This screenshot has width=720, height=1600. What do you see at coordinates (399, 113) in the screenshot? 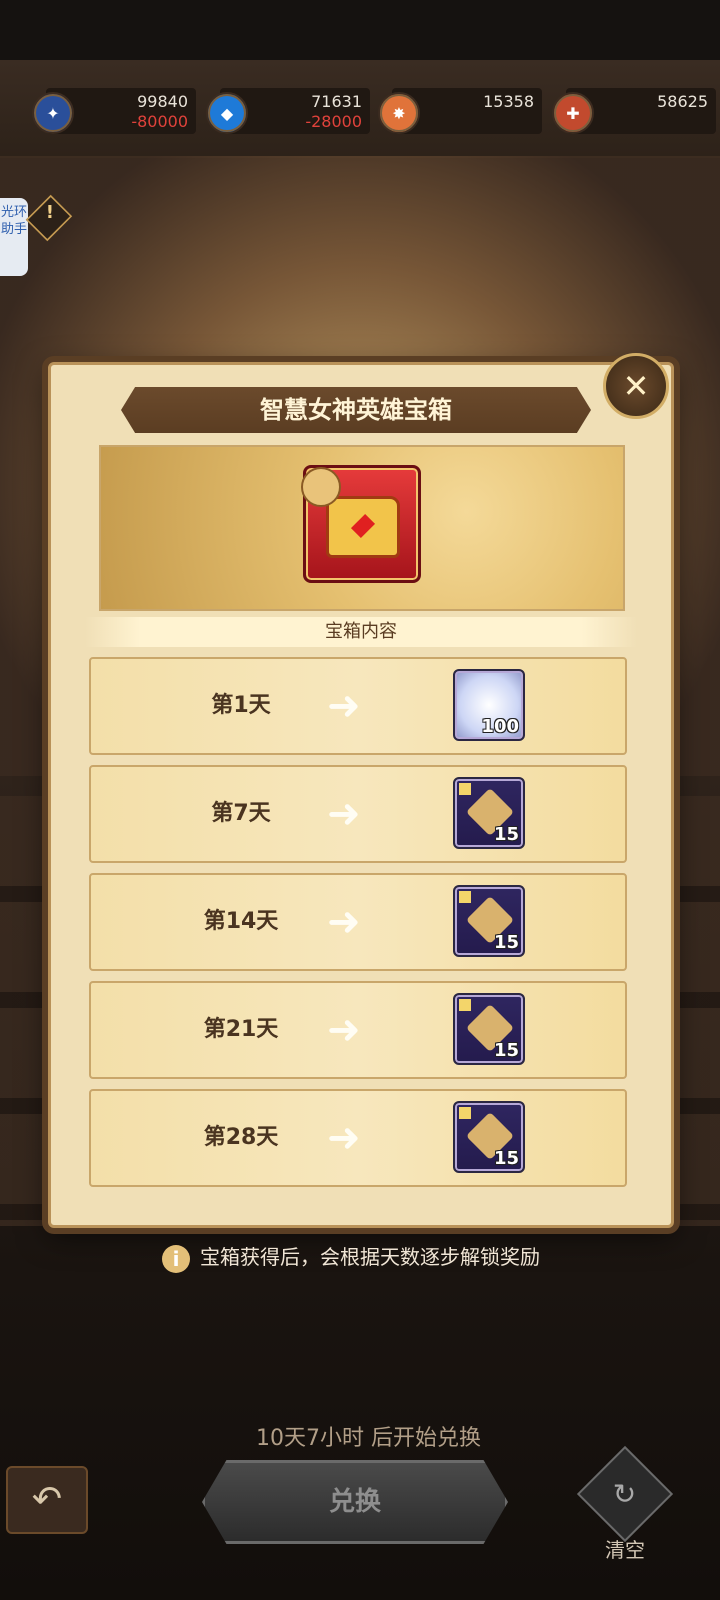
I see `orange-token-icon: ✸` at bounding box center [399, 113].